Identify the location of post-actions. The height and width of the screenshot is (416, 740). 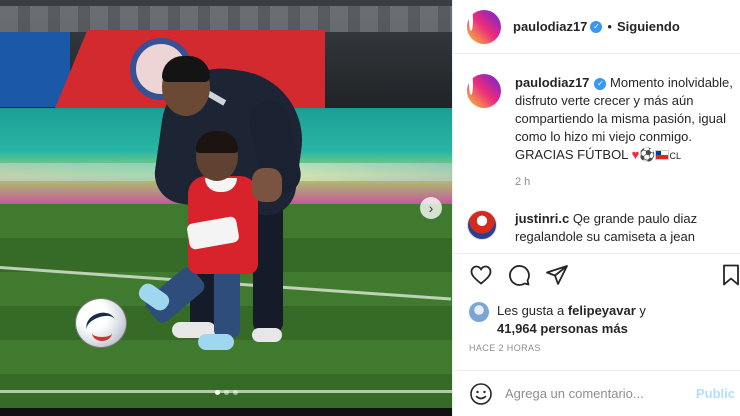
(604, 275).